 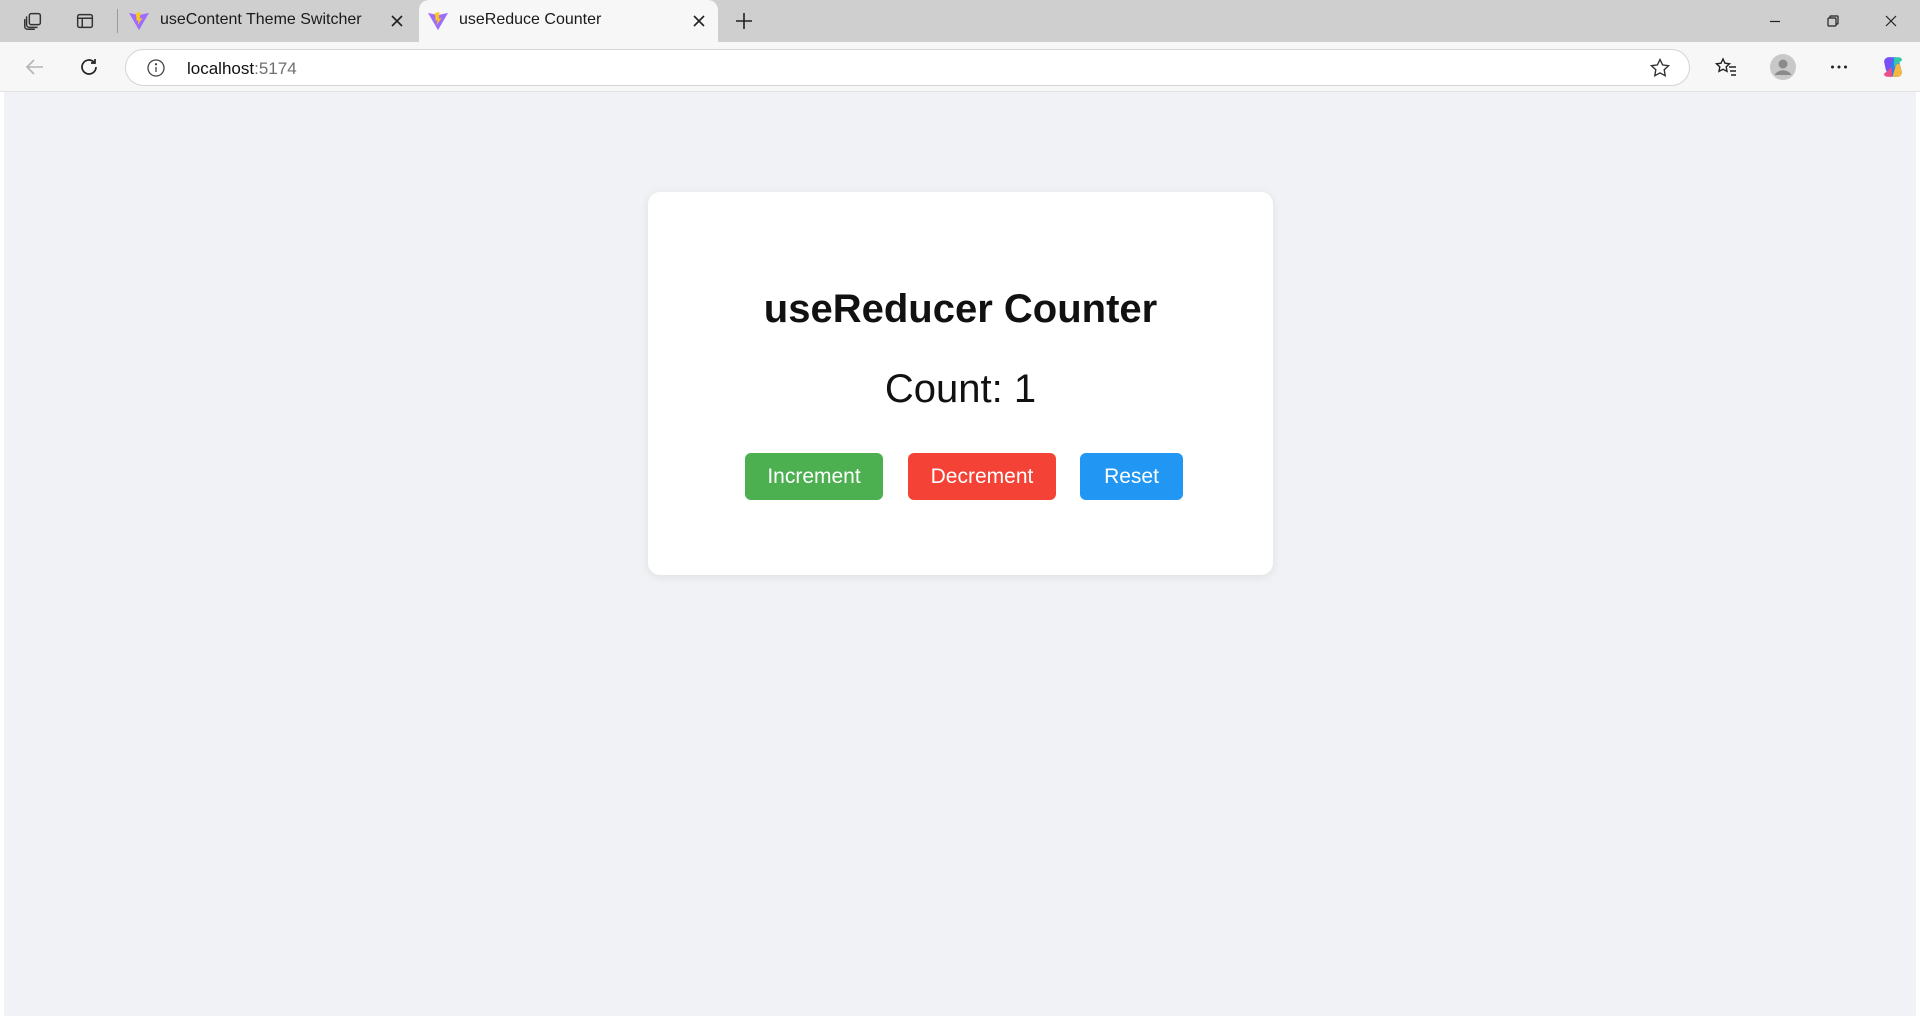 I want to click on profile-button, so click(x=1783, y=67).